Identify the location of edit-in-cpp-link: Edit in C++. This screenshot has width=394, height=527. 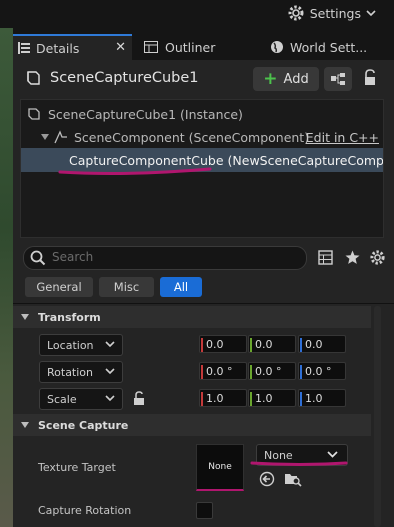
(342, 137).